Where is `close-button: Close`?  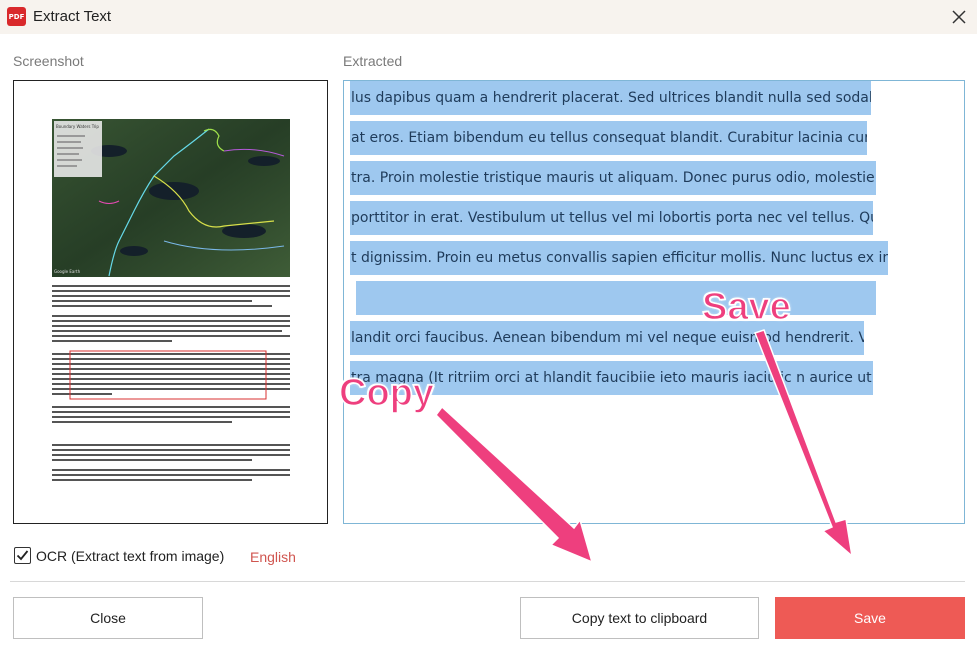 close-button: Close is located at coordinates (108, 618).